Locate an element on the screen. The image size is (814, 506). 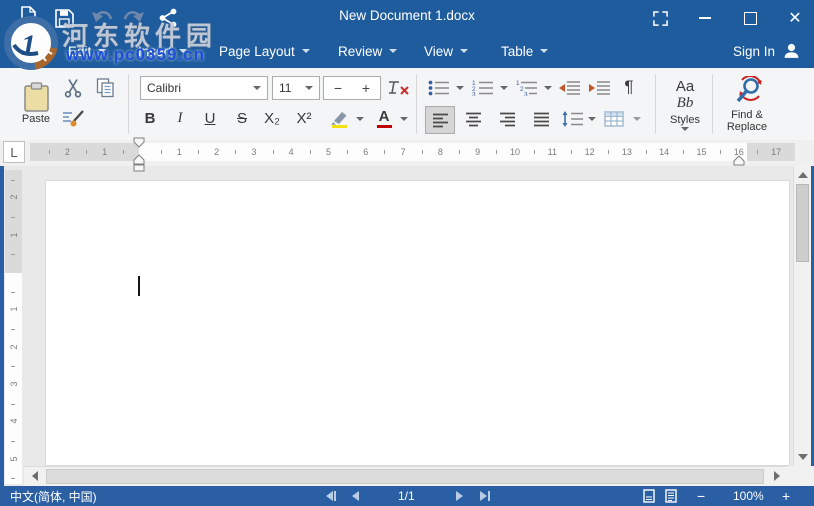
numbered-list-button: 123 is located at coordinates (483, 88).